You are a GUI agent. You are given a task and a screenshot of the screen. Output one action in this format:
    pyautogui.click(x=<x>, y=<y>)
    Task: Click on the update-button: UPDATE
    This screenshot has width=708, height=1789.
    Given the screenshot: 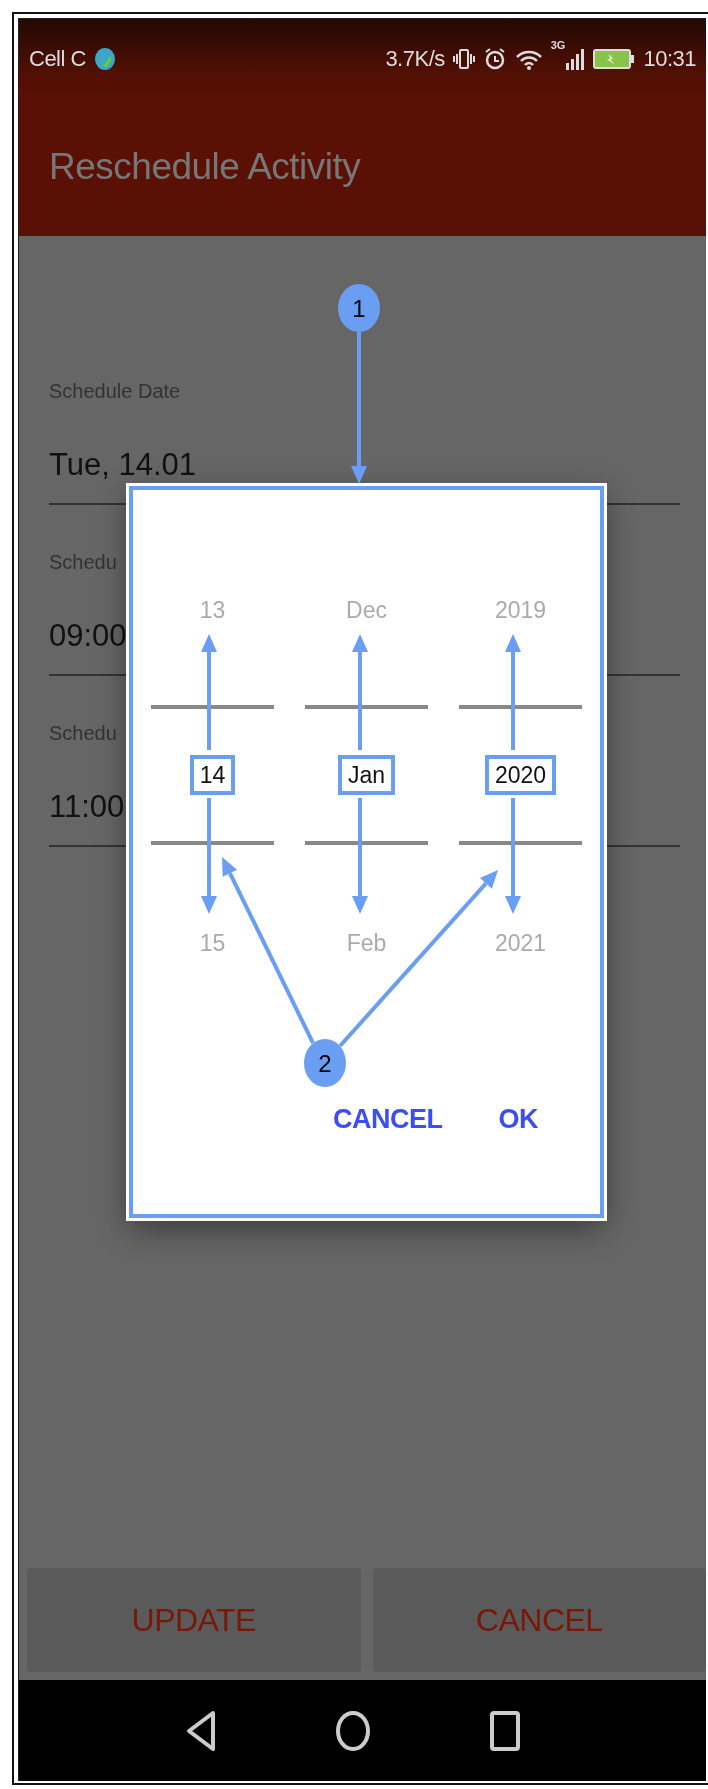 What is the action you would take?
    pyautogui.click(x=194, y=1620)
    